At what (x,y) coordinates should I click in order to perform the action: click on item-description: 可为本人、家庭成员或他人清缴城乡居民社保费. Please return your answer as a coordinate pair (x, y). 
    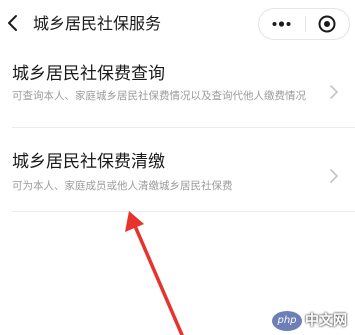
    Looking at the image, I should click on (122, 186).